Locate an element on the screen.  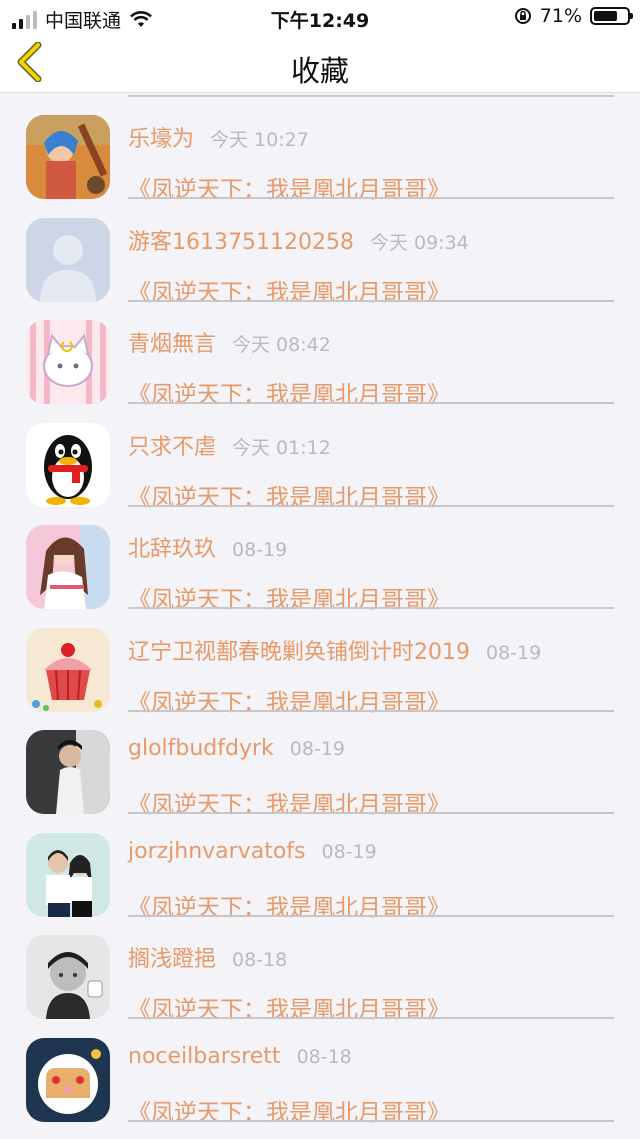
row-header: 乐壕为 今天 10:27 is located at coordinates (218, 137).